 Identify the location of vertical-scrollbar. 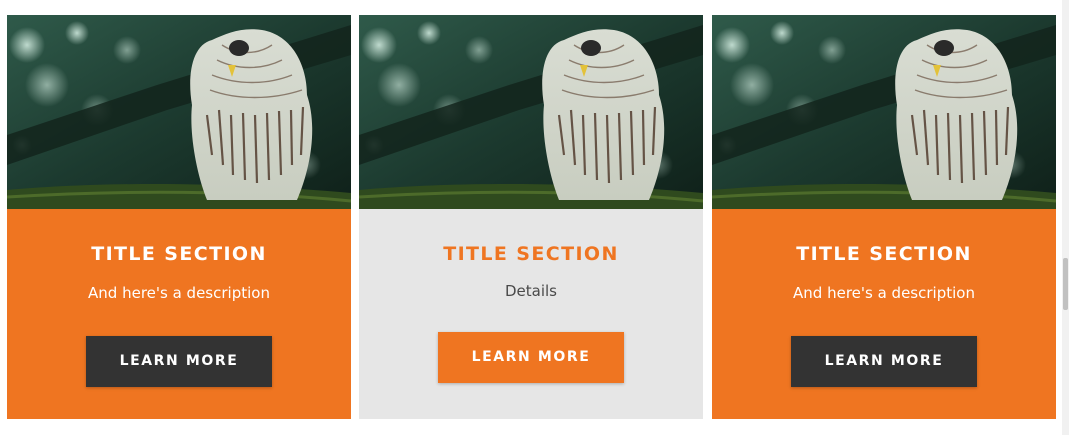
(1065, 217).